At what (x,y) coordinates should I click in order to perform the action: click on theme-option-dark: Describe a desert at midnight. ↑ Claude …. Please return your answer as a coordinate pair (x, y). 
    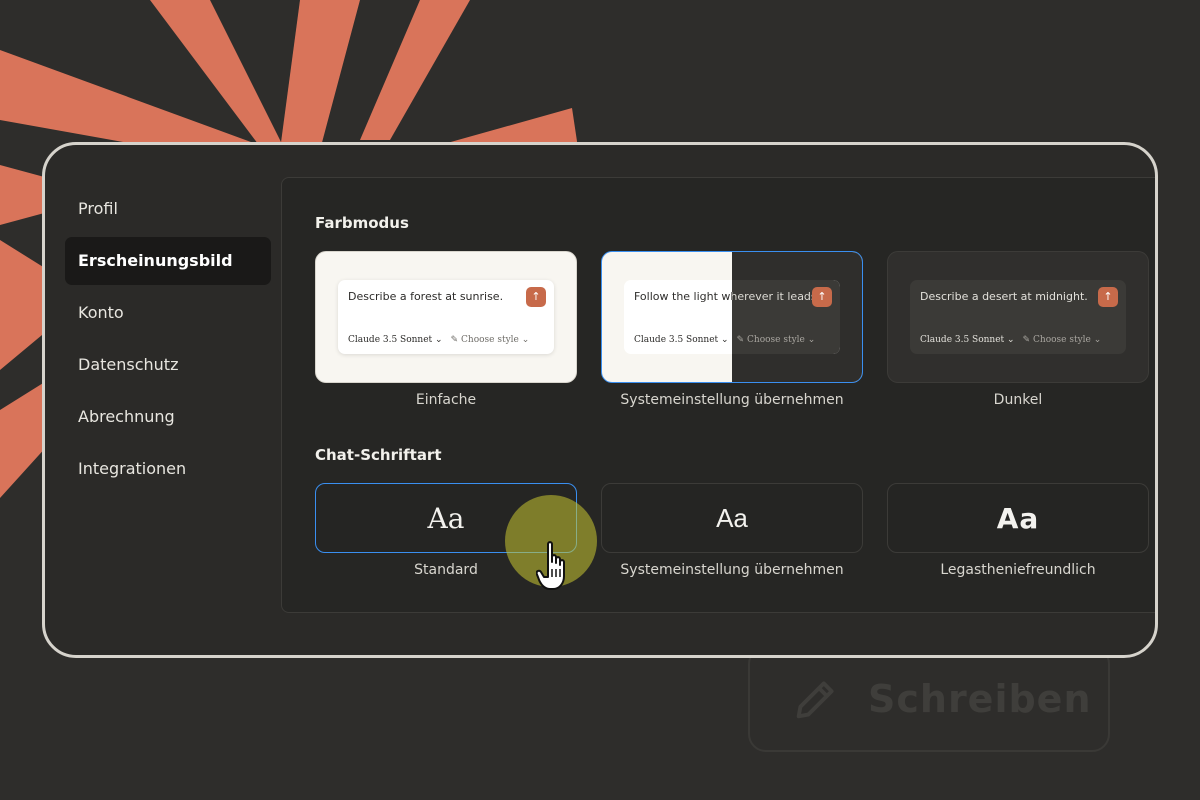
    Looking at the image, I should click on (1018, 317).